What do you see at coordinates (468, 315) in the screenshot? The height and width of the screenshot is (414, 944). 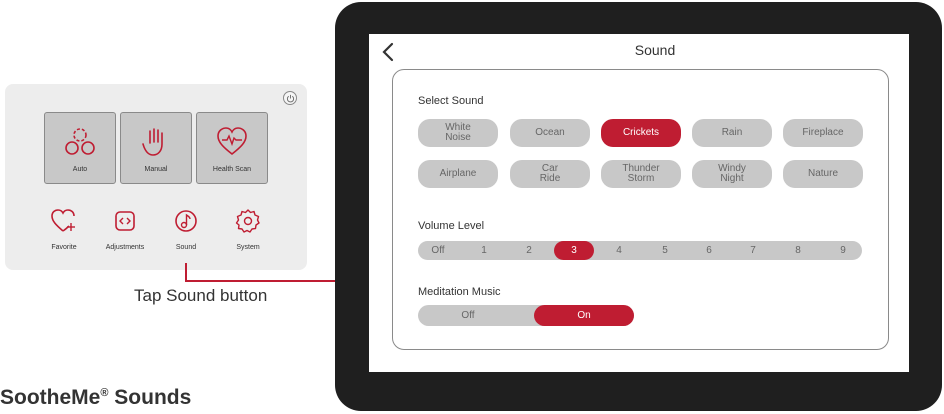 I see `meditation-option-button: Off` at bounding box center [468, 315].